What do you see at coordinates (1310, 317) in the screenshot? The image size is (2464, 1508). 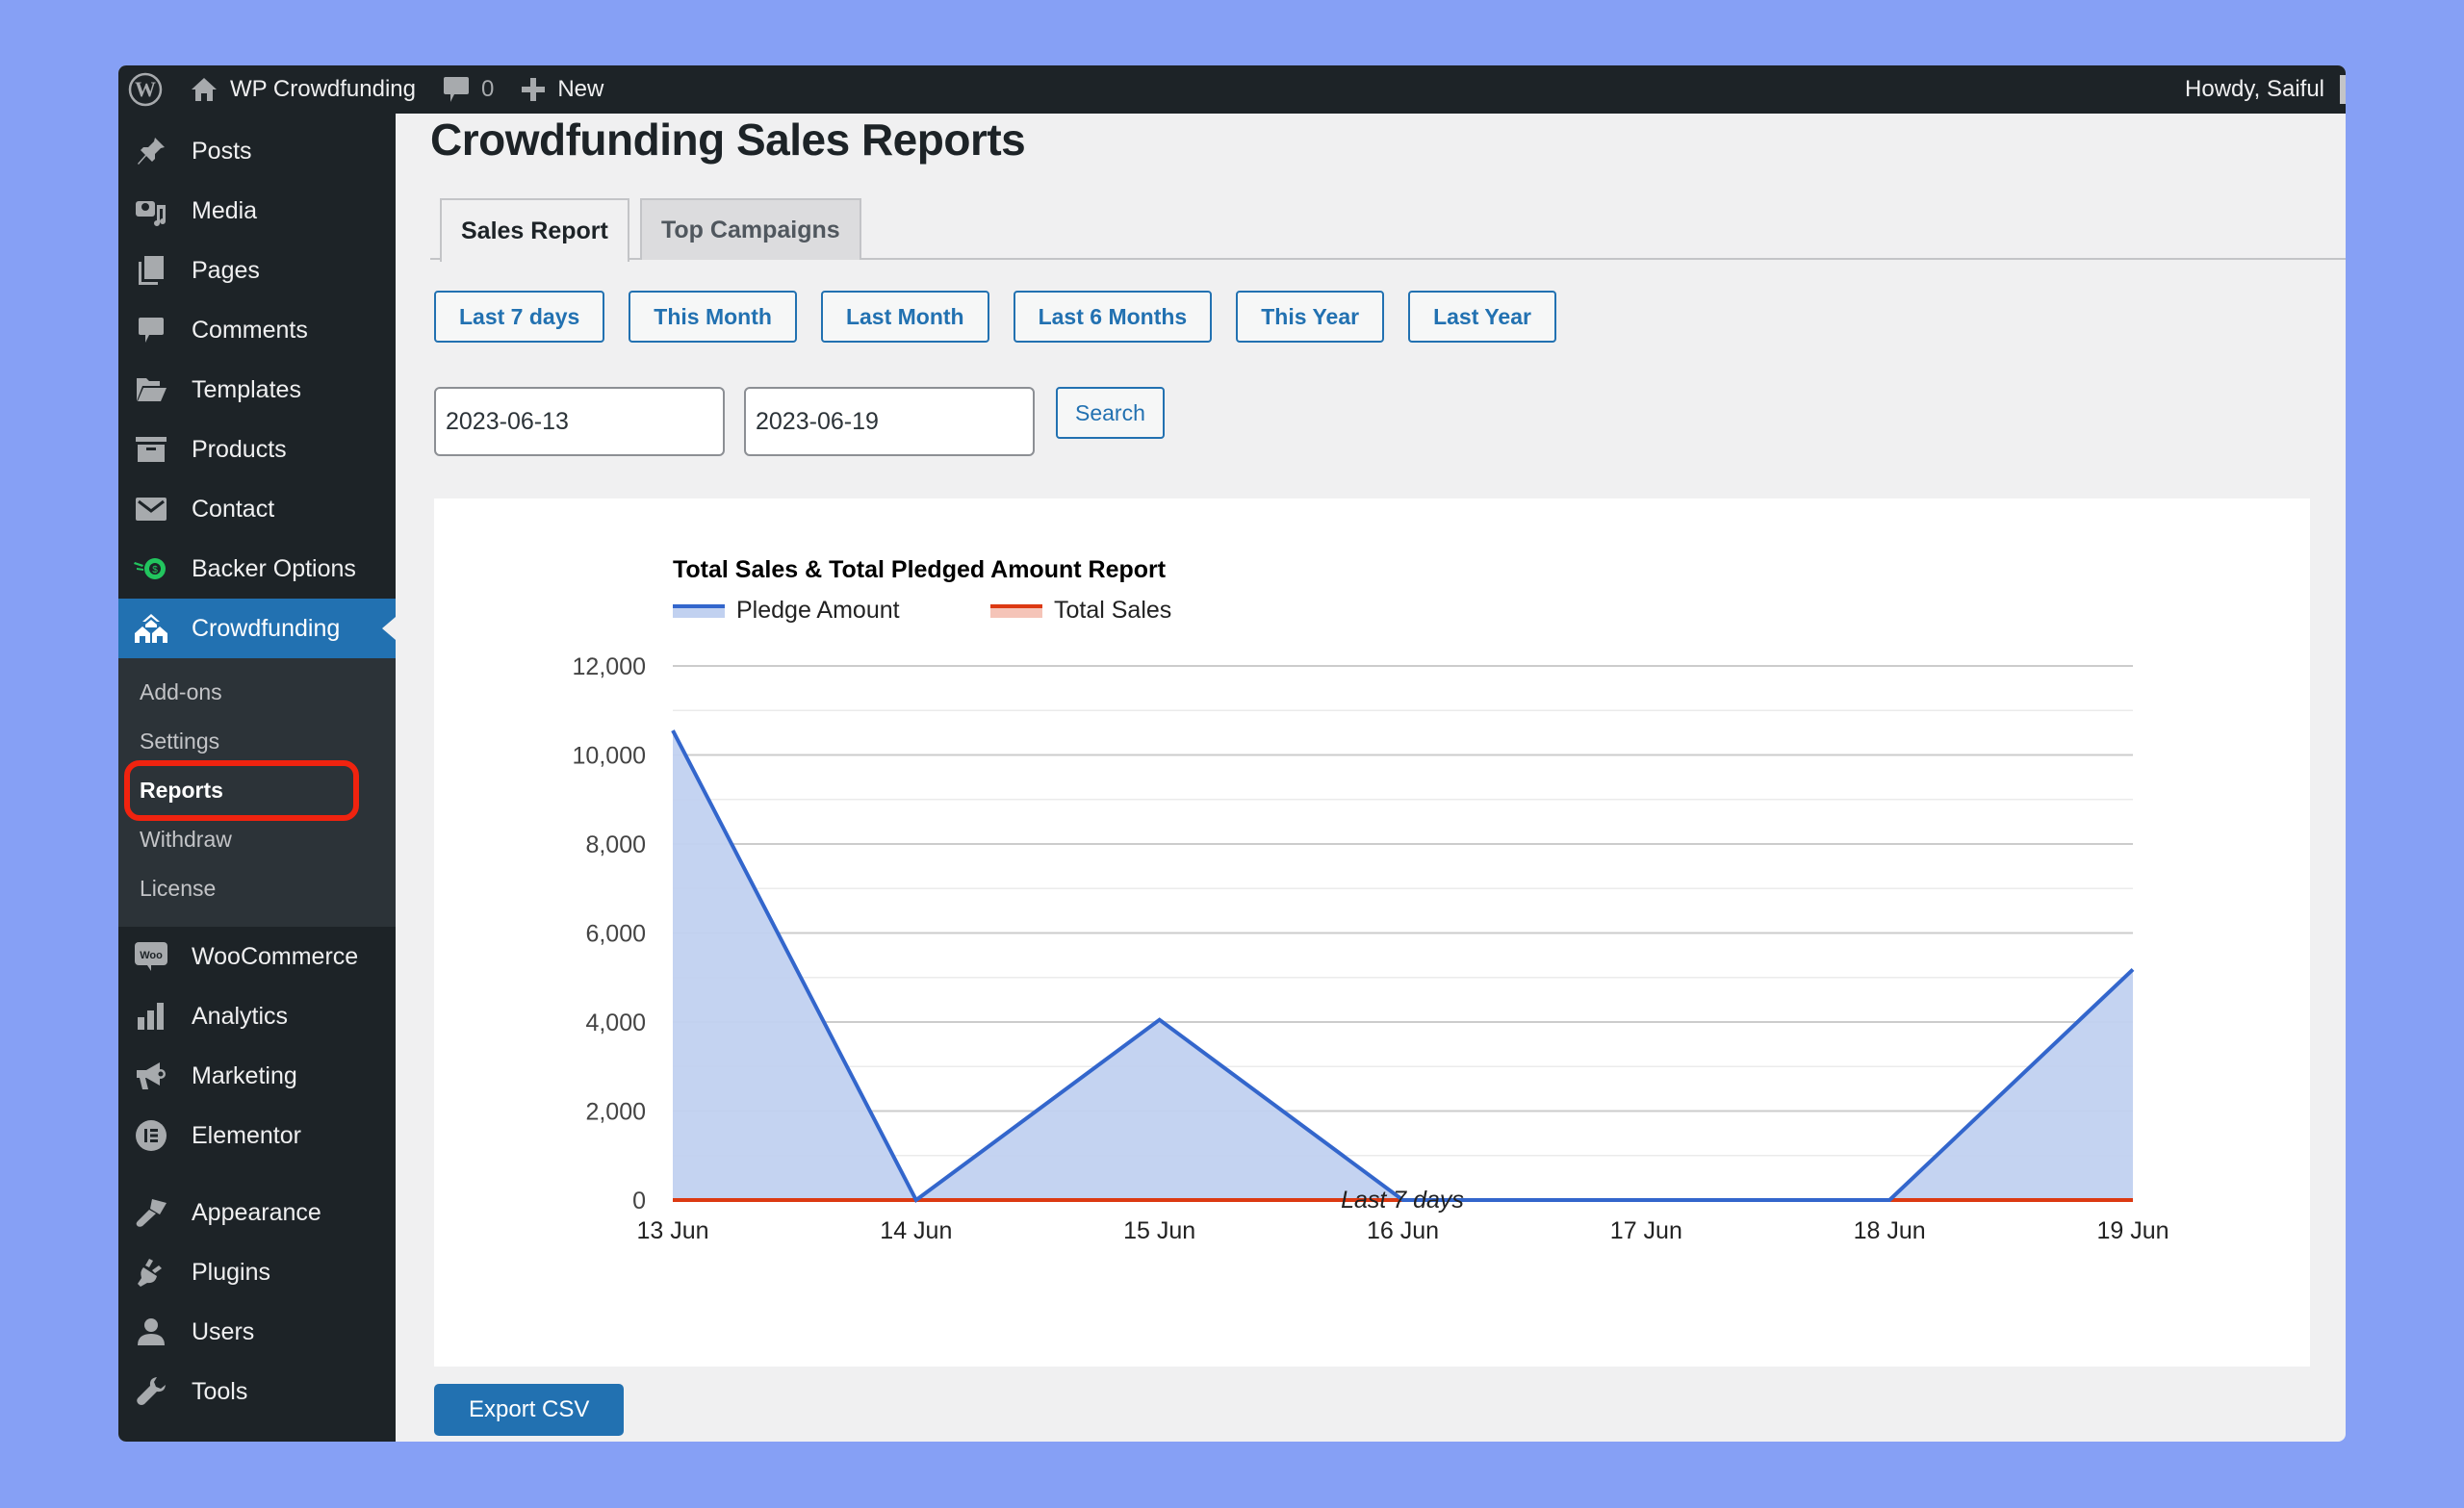 I see `range-this-year-button: This Year` at bounding box center [1310, 317].